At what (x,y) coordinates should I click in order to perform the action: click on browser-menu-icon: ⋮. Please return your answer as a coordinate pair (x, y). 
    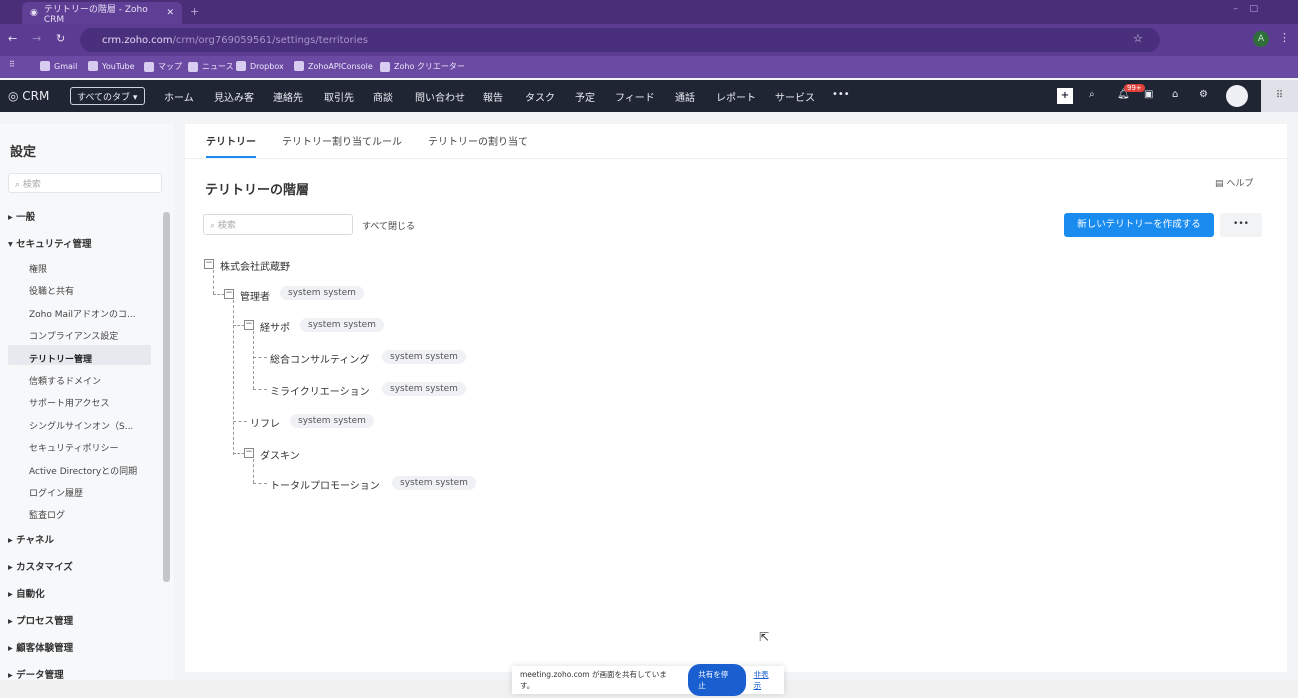
    Looking at the image, I should click on (1284, 37).